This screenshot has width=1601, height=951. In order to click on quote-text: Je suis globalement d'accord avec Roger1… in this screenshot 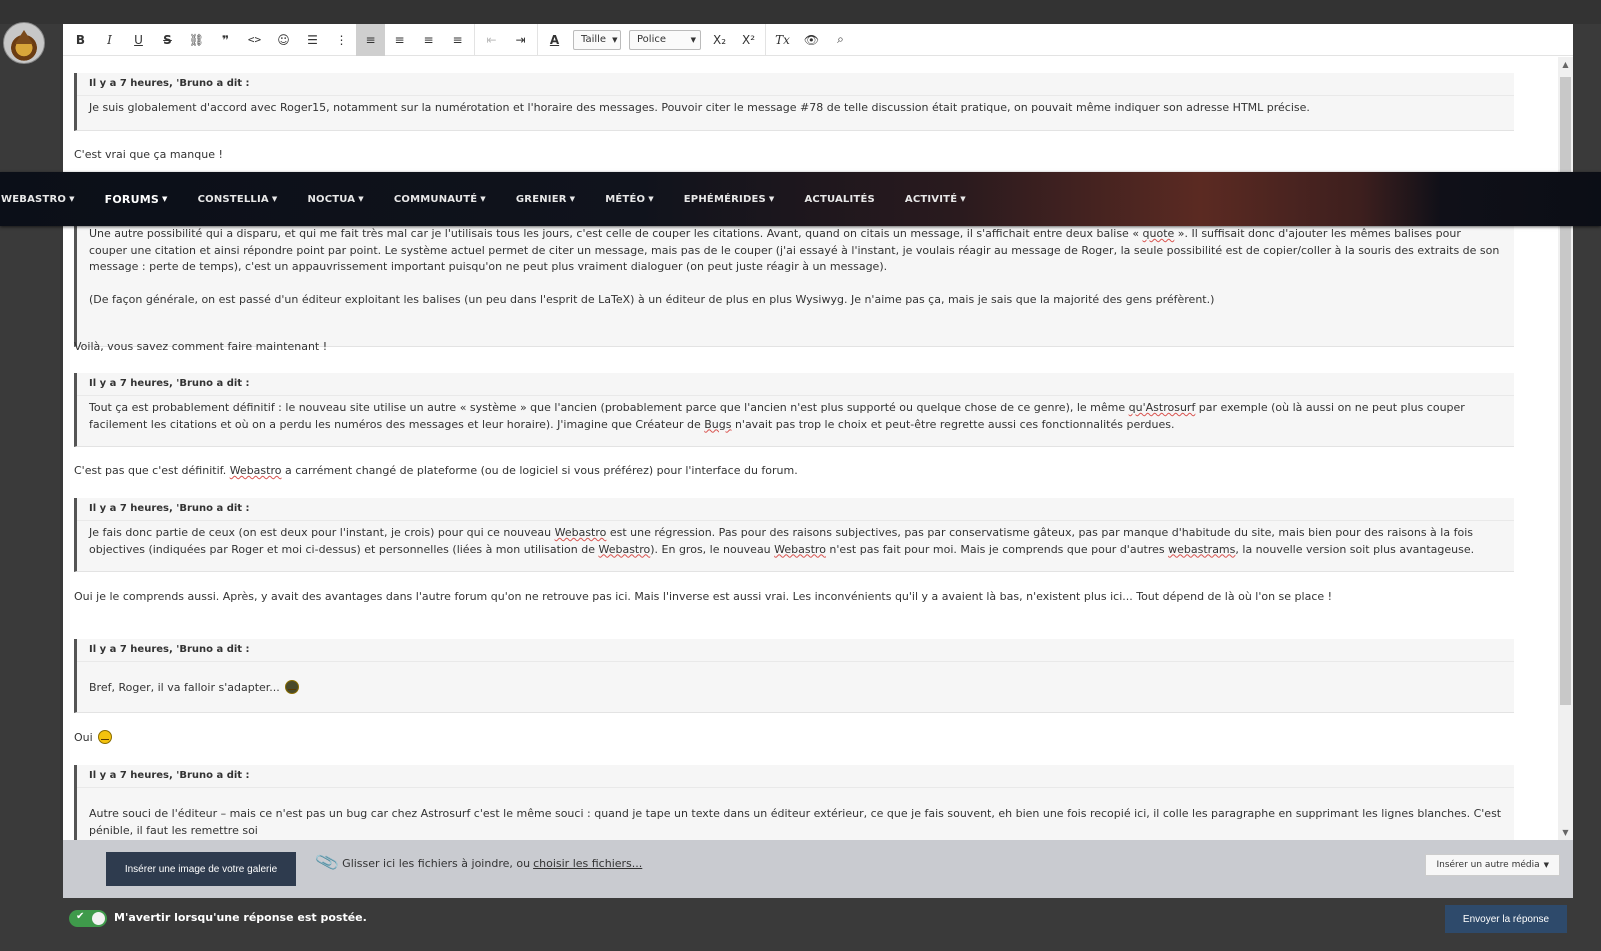, I will do `click(699, 107)`.